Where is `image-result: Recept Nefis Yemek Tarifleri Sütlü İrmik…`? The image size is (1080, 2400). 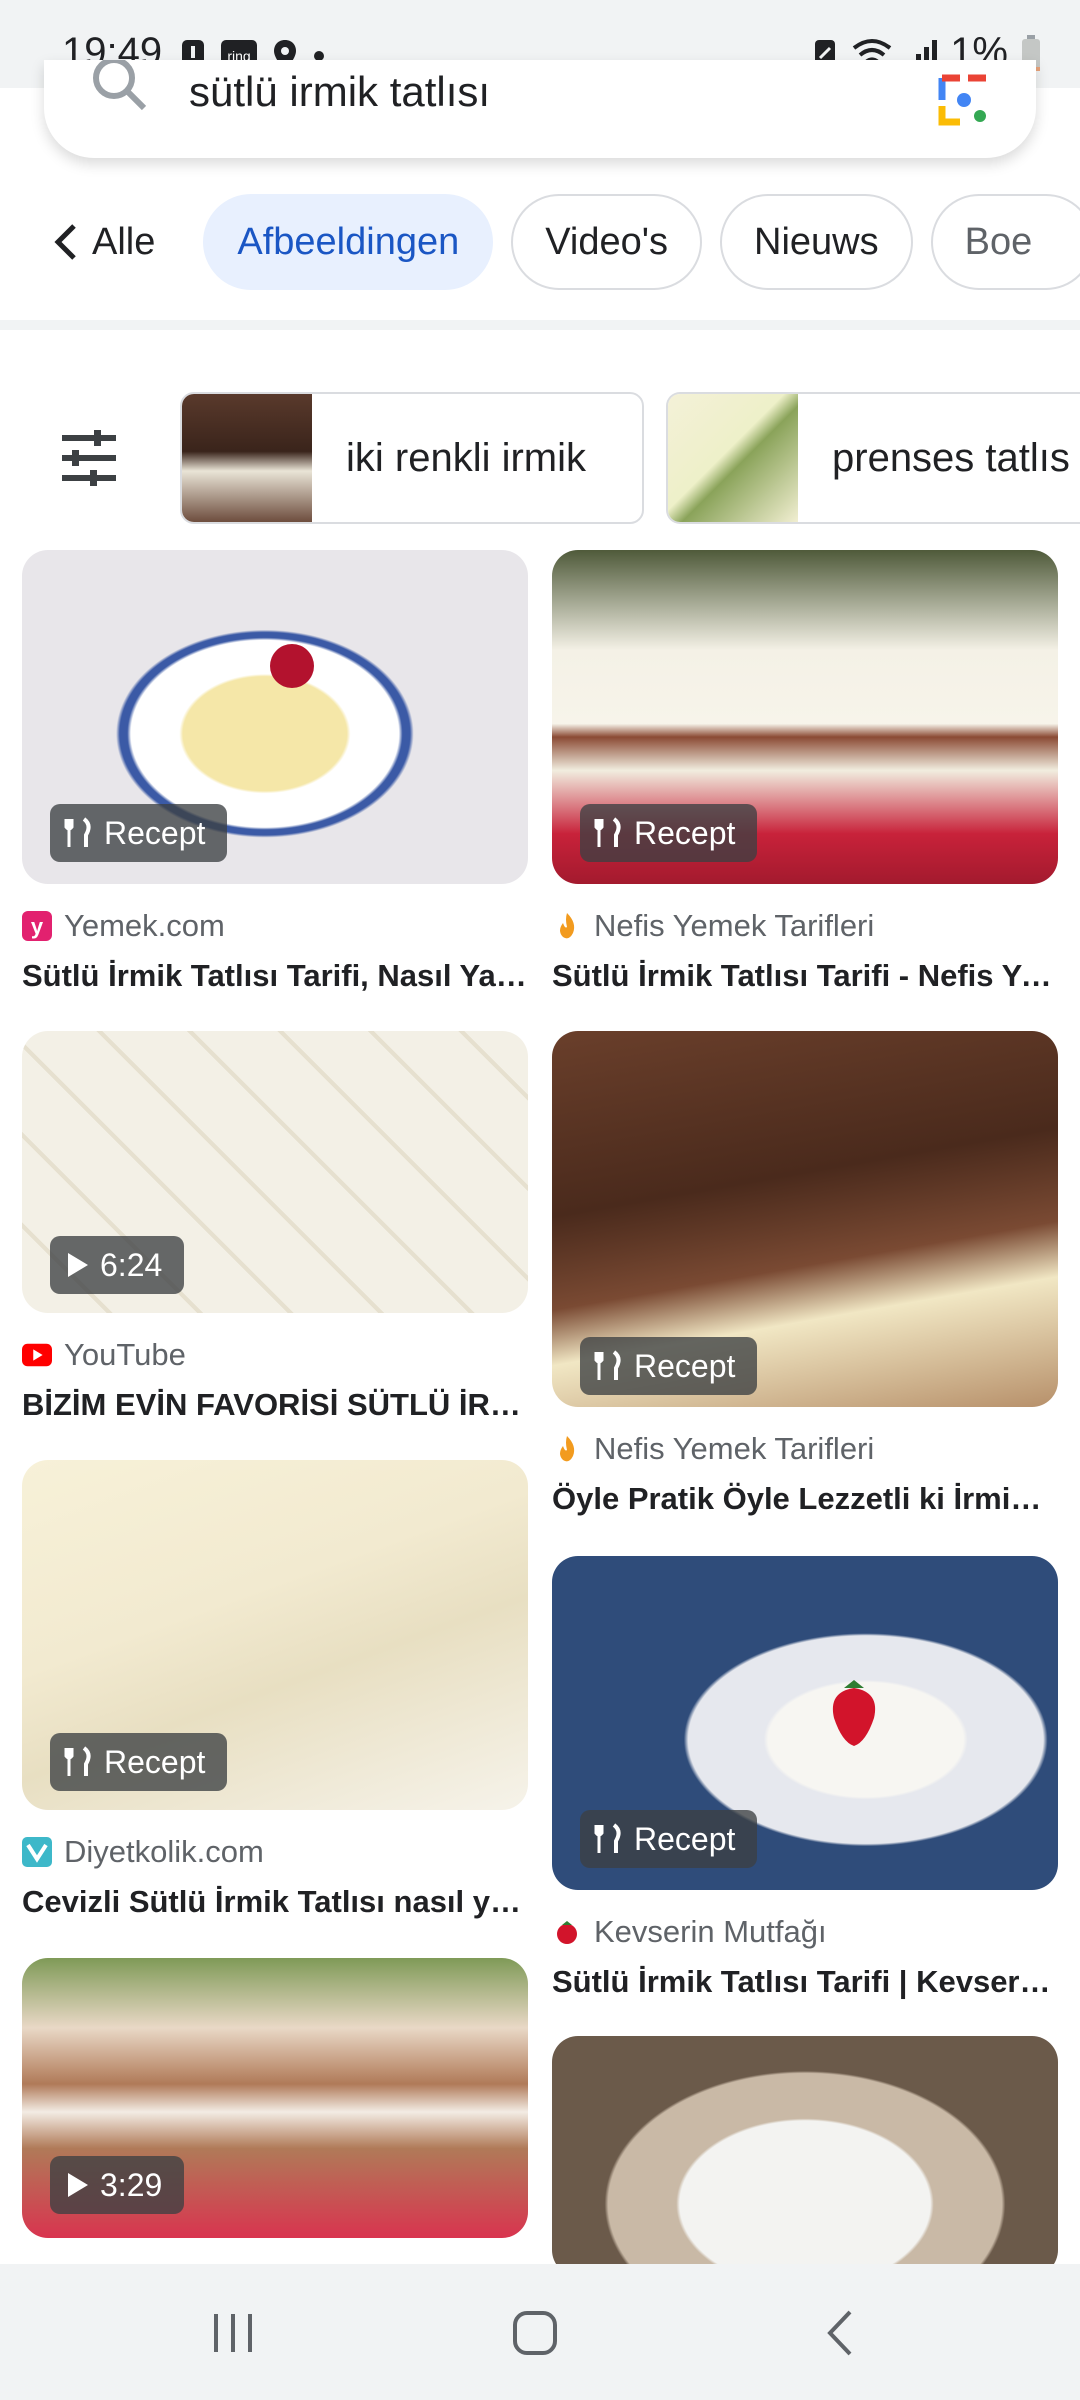
image-result: Recept Nefis Yemek Tarifleri Sütlü İrmik… is located at coordinates (805, 772).